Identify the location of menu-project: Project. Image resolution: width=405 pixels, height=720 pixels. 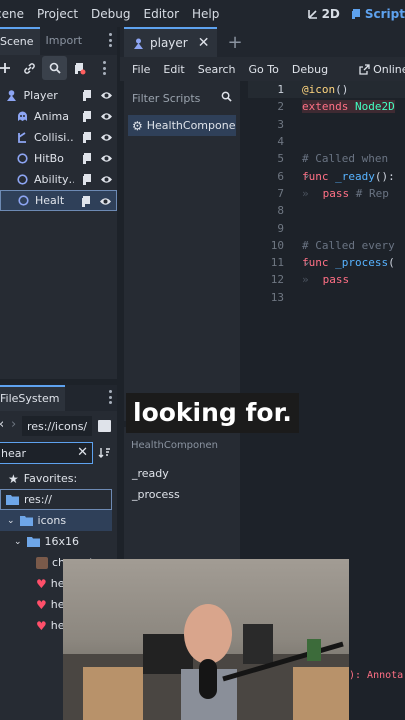
(57, 14).